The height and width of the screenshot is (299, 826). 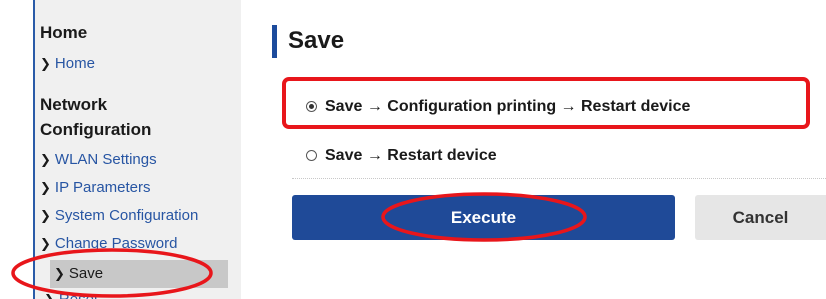 I want to click on title-accent-bar, so click(x=274, y=41).